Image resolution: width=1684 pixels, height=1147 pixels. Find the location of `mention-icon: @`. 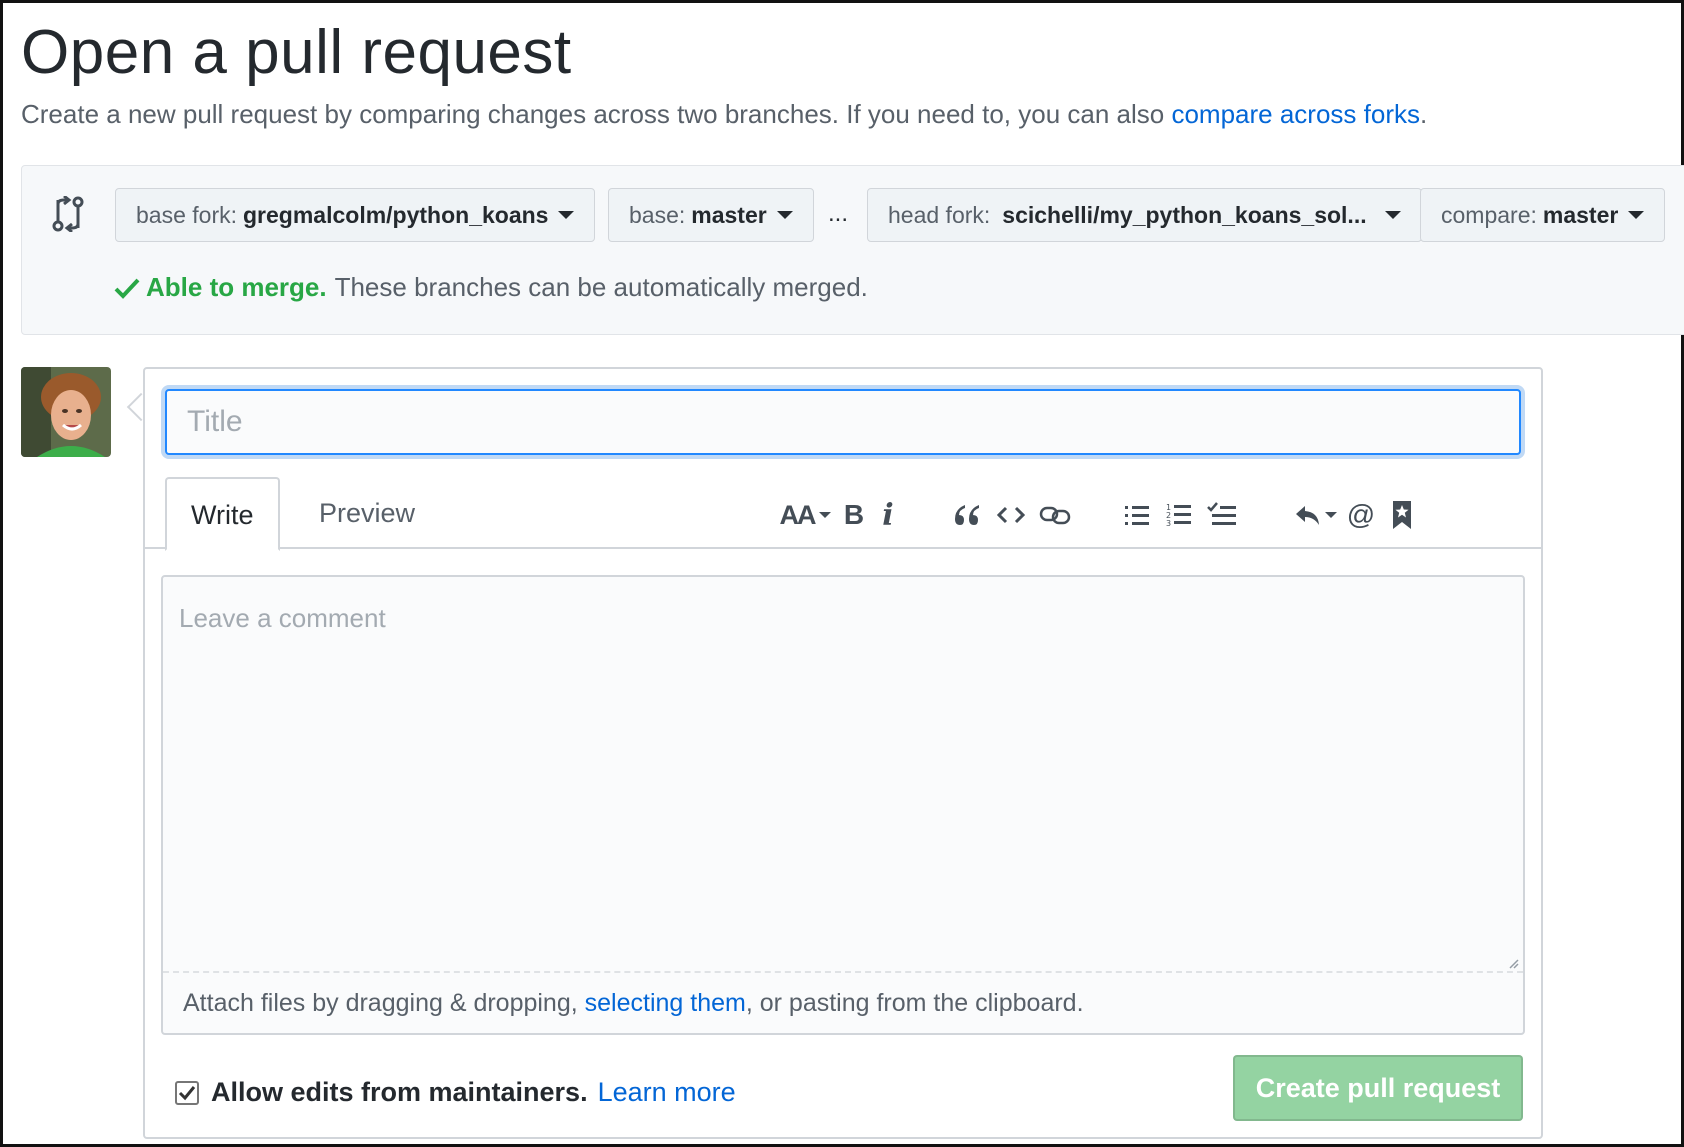

mention-icon: @ is located at coordinates (1361, 514).